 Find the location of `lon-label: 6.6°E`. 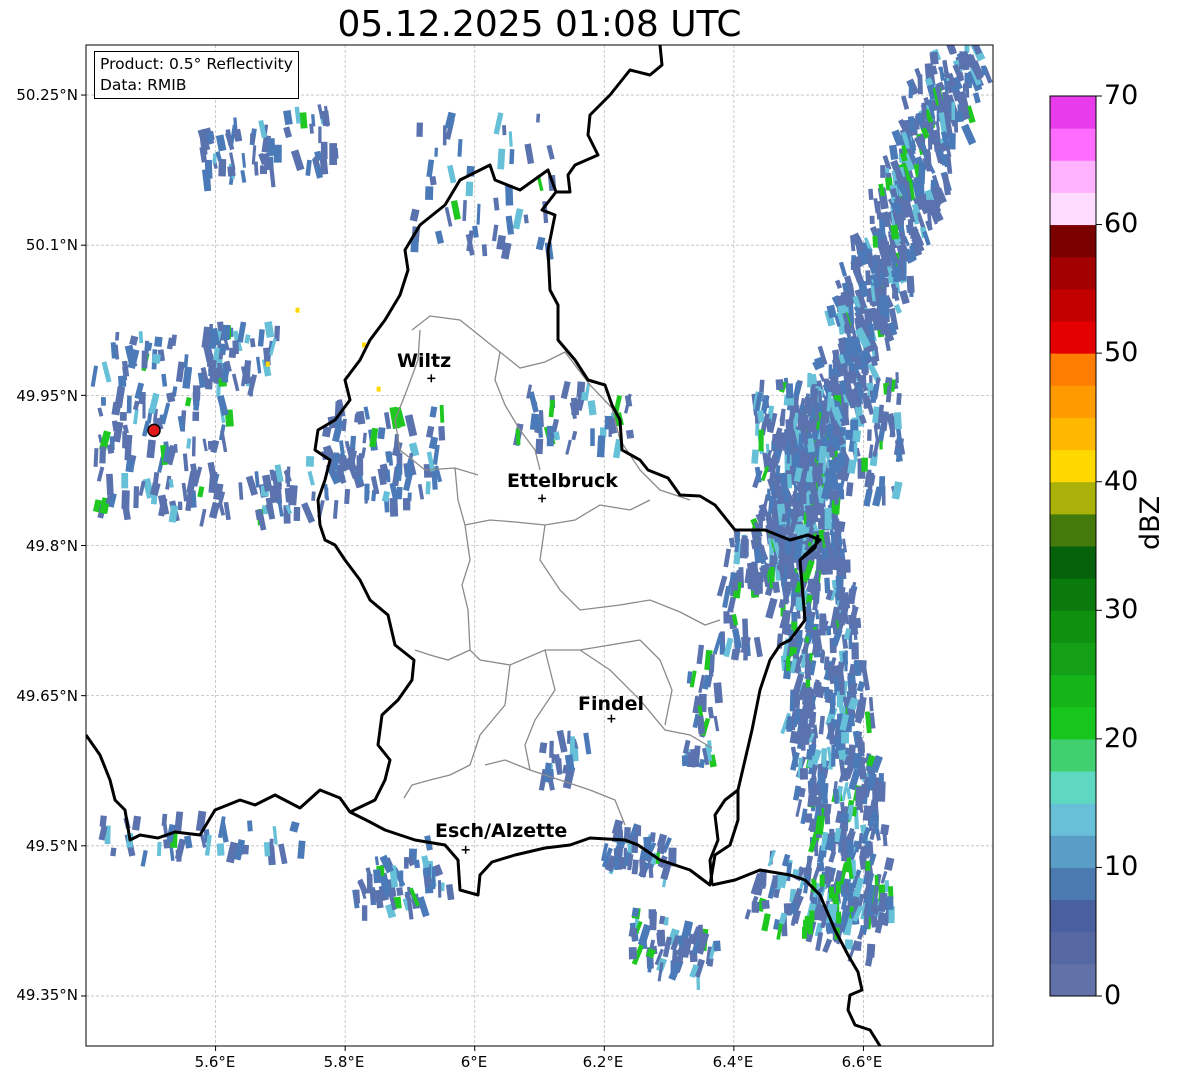

lon-label: 6.6°E is located at coordinates (862, 1062).